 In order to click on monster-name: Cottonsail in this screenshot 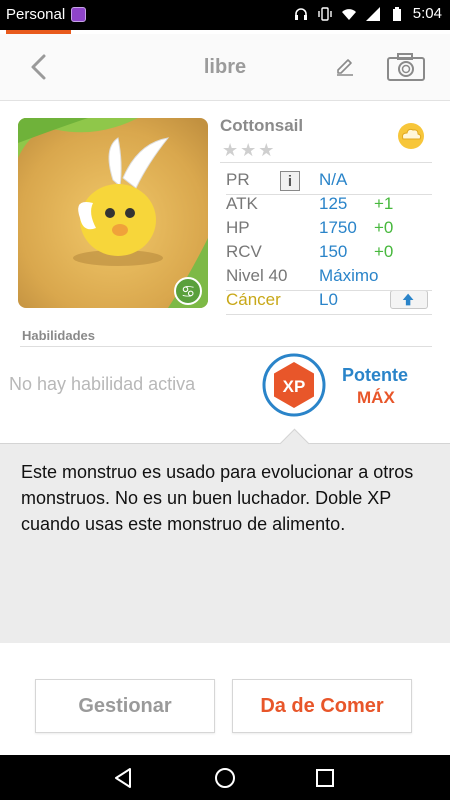, I will do `click(262, 125)`.